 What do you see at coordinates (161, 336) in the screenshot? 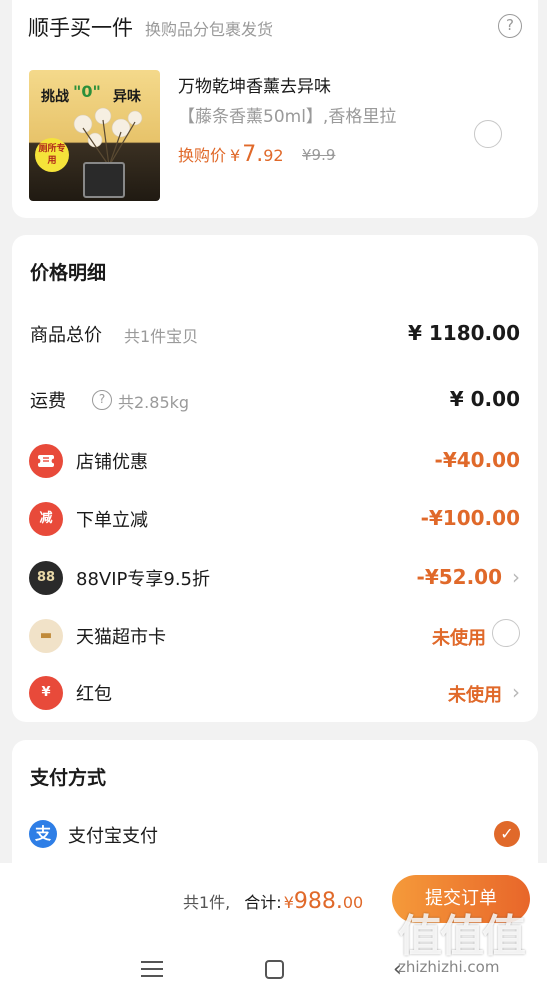
I see `goods-total-sub: 共1件宝贝` at bounding box center [161, 336].